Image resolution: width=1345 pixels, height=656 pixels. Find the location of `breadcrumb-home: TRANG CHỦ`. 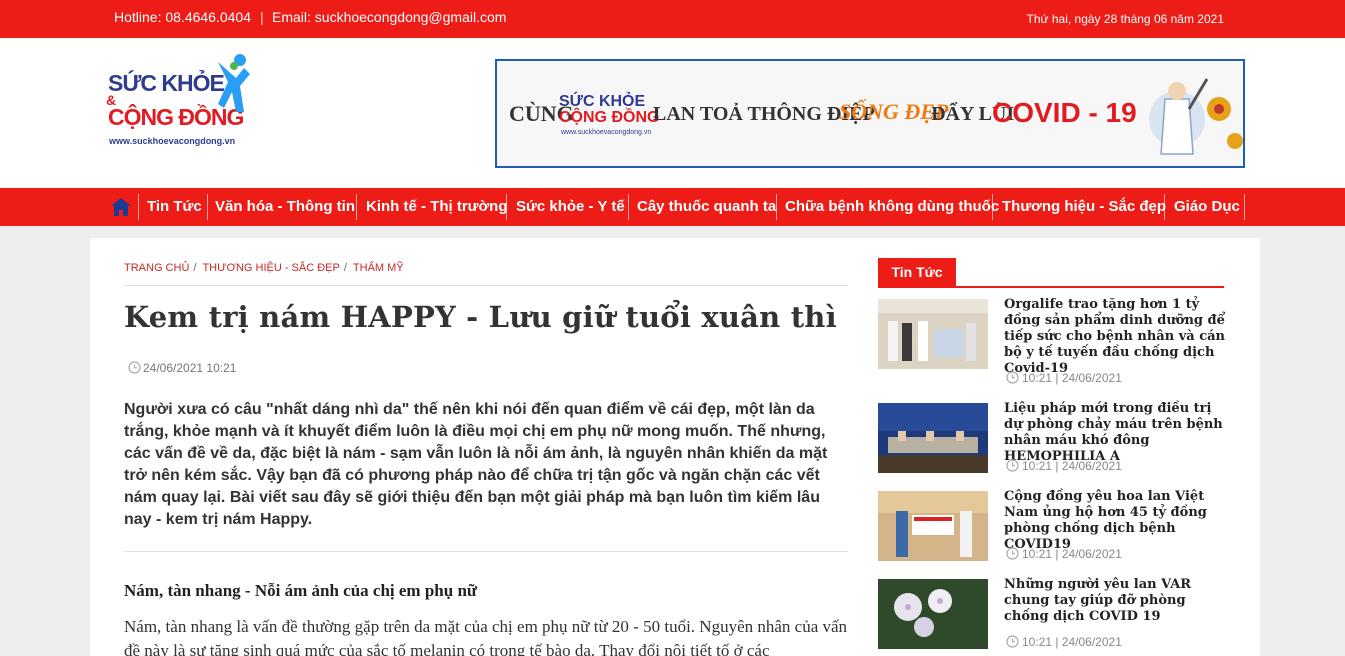

breadcrumb-home: TRANG CHỦ is located at coordinates (156, 268).